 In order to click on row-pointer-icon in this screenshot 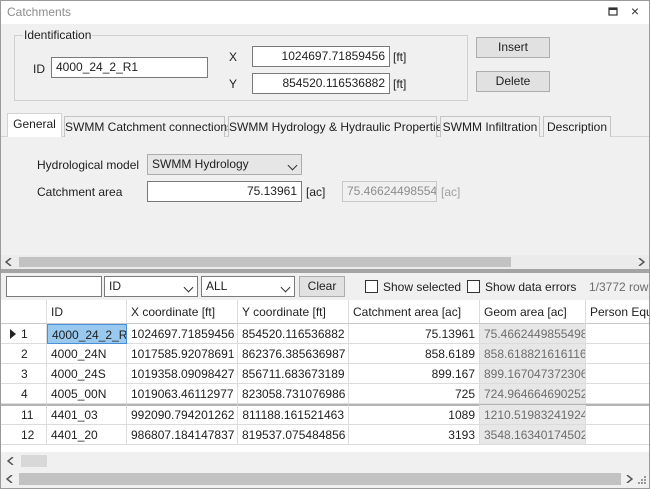, I will do `click(13, 334)`.